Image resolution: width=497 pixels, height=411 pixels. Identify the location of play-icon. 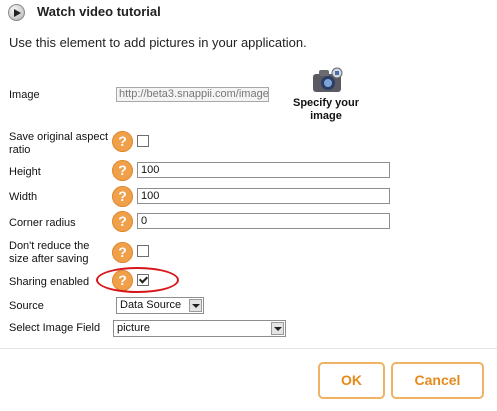
(16, 12).